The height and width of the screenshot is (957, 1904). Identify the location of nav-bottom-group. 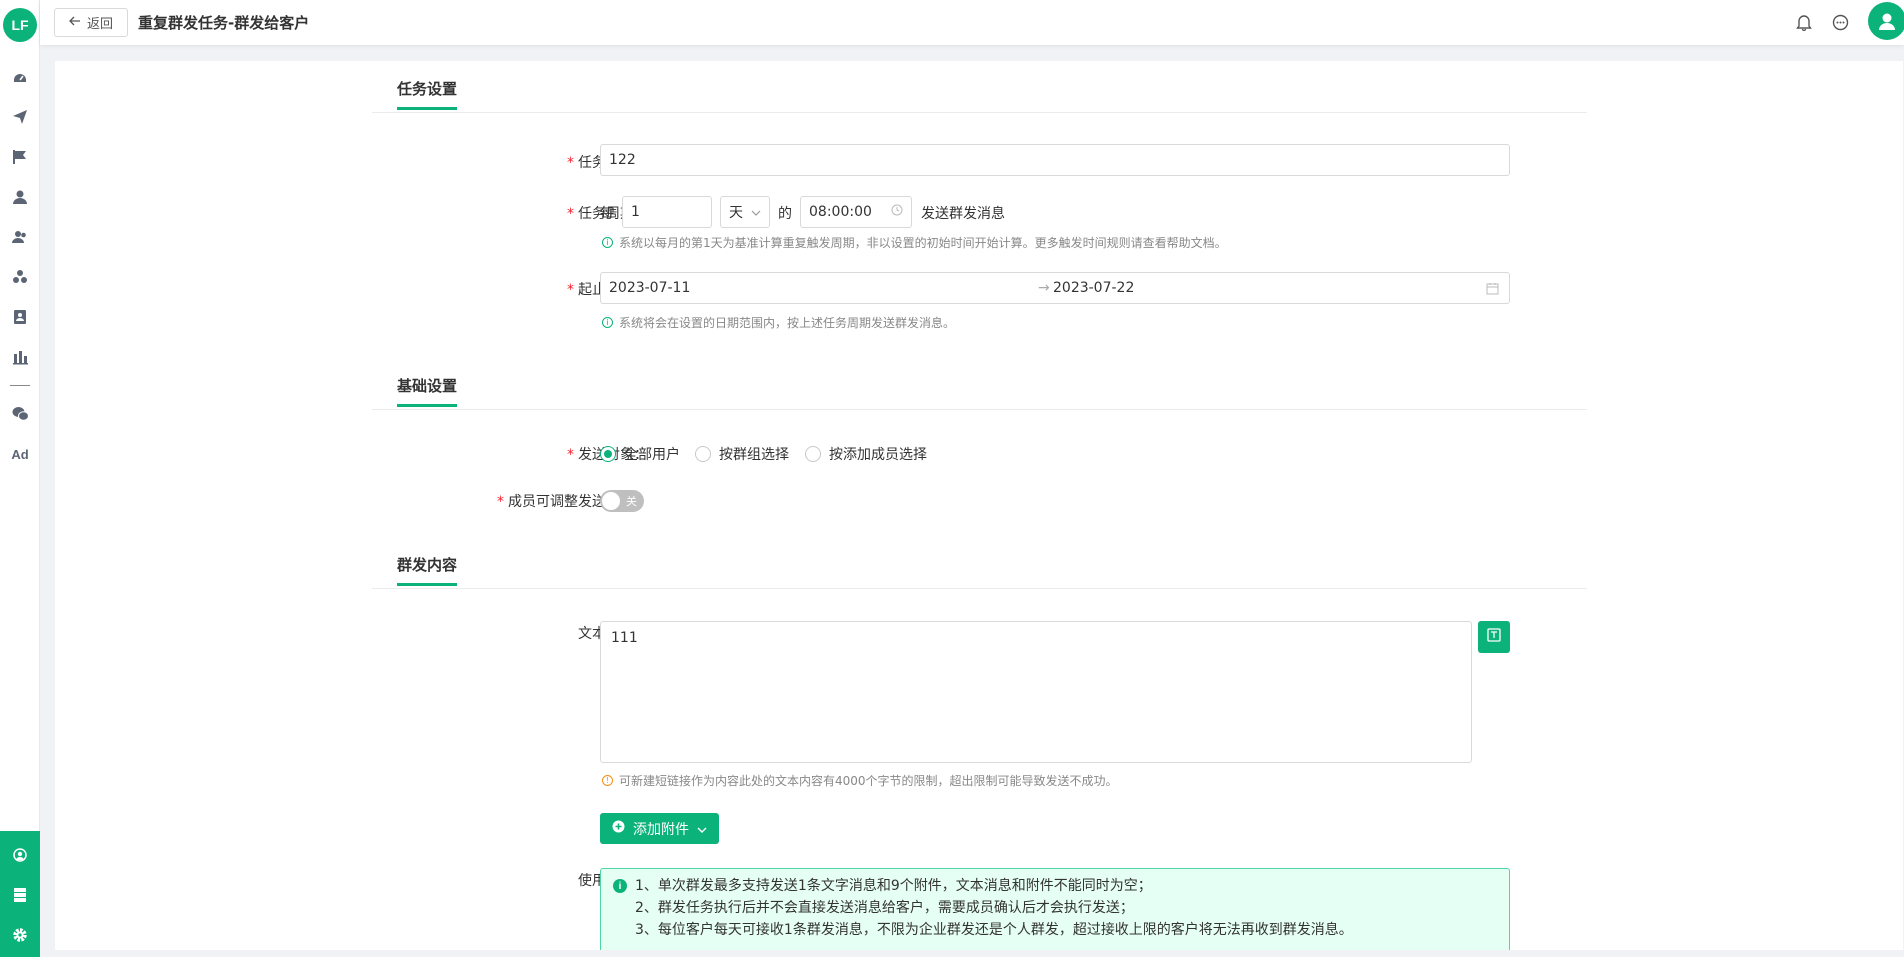
(20, 894).